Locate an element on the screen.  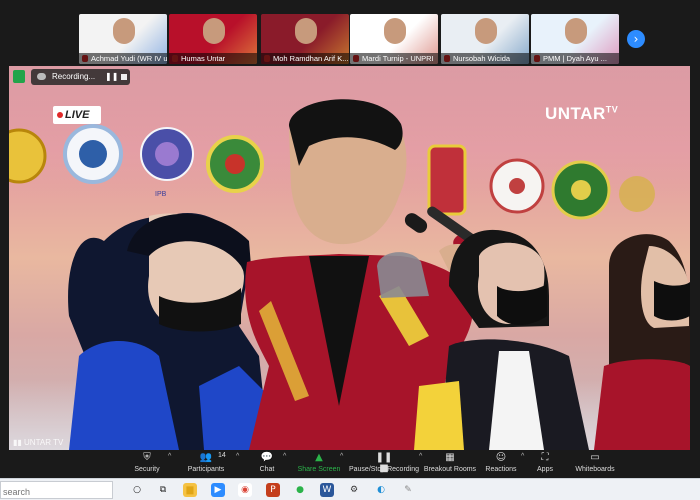
windows-taskbar: ○ ⧉ ▆ ▶ ◉ P ● W ⚙ ◐ ✎ is located at coordinates (350, 489).